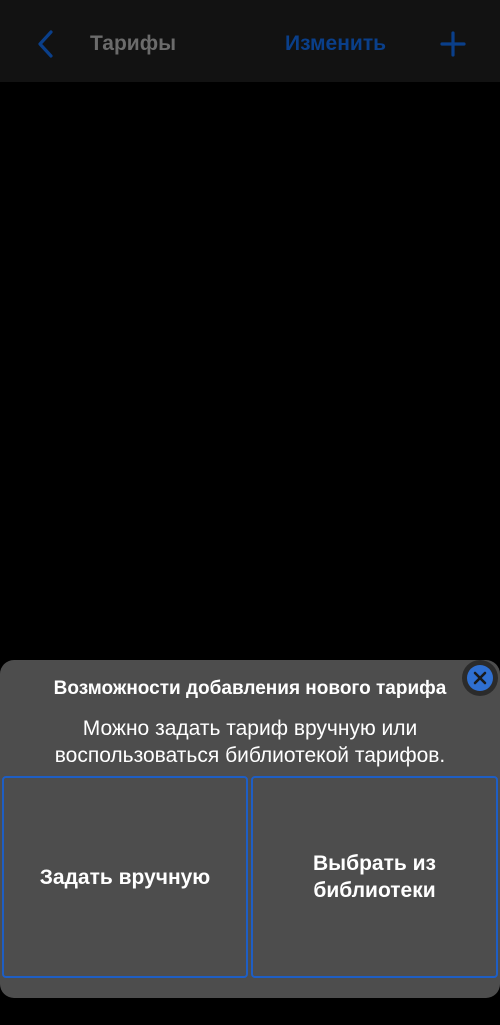 This screenshot has height=1025, width=500. I want to click on choose-from-library-button: Выбрать из библиотеки, so click(374, 877).